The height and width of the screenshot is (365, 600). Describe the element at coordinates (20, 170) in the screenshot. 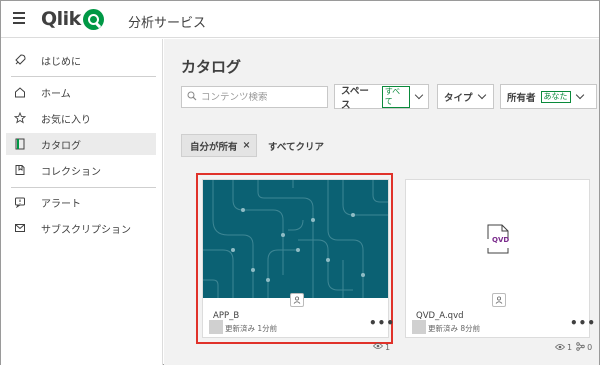

I see `collection-icon` at that location.